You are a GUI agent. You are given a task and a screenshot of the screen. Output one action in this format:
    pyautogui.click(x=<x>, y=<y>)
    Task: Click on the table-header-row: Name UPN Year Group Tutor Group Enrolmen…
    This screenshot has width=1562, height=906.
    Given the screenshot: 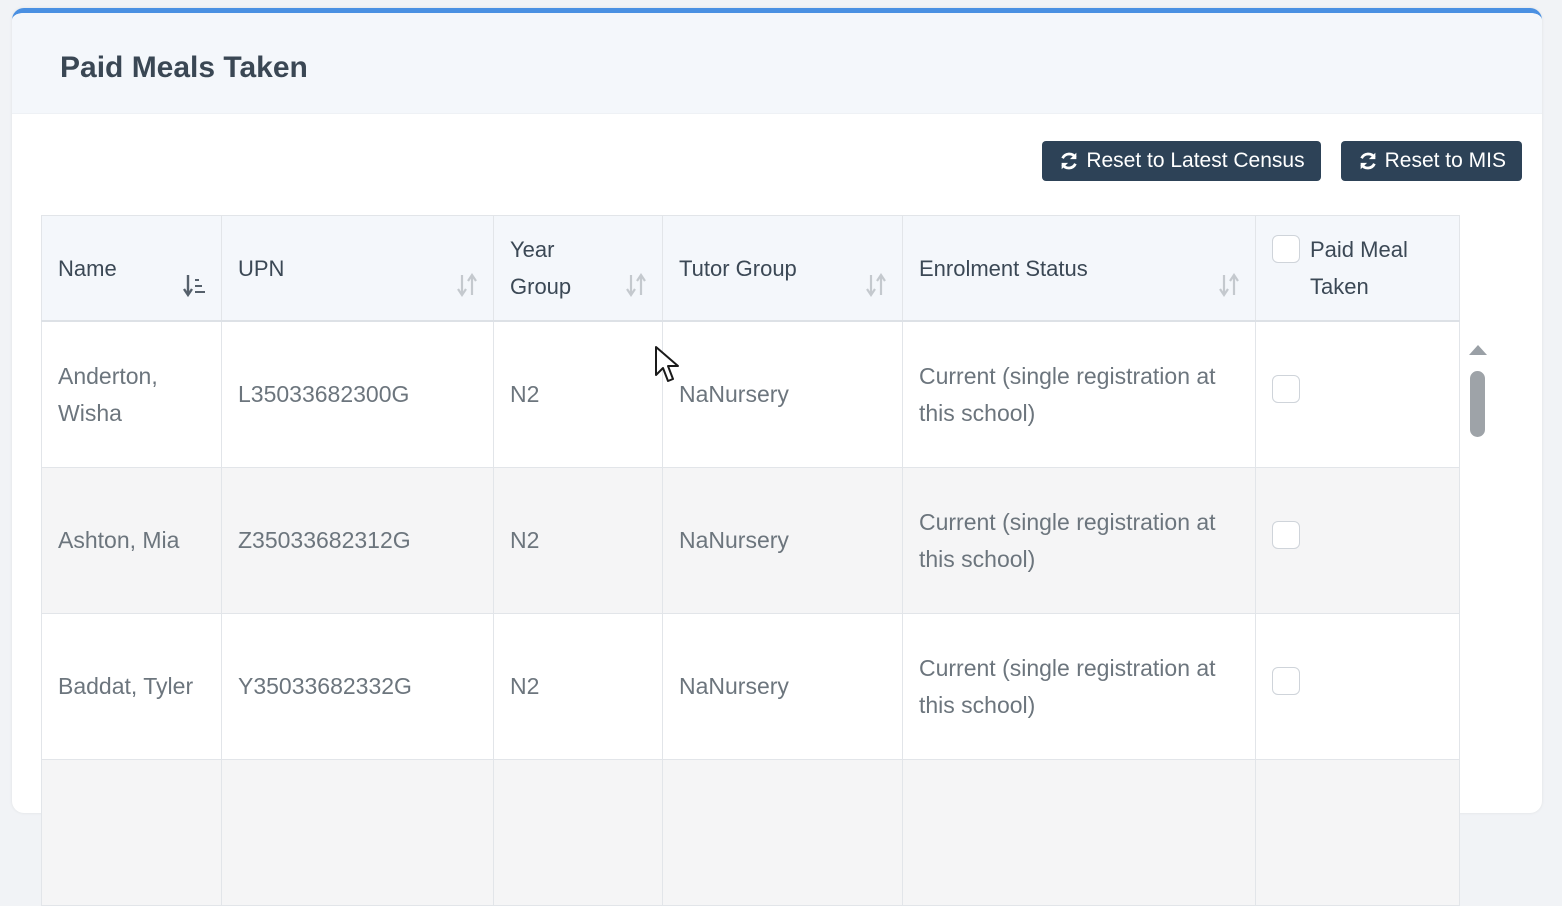 What is the action you would take?
    pyautogui.click(x=750, y=268)
    